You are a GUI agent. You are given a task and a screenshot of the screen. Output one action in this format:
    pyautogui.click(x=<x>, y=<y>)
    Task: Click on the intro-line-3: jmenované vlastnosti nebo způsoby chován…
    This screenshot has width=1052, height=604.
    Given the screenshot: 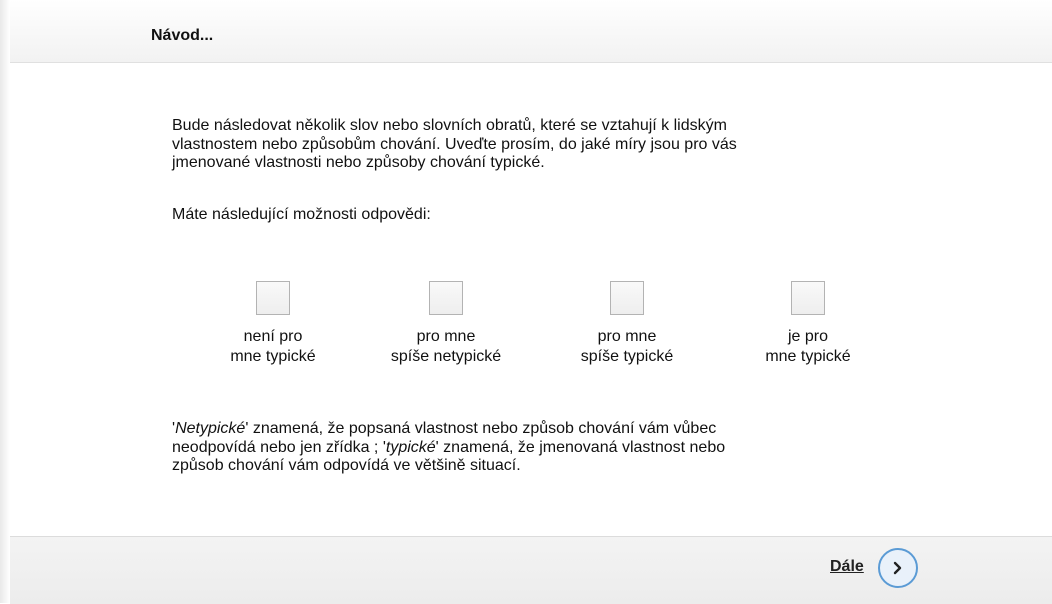 What is the action you would take?
    pyautogui.click(x=358, y=162)
    